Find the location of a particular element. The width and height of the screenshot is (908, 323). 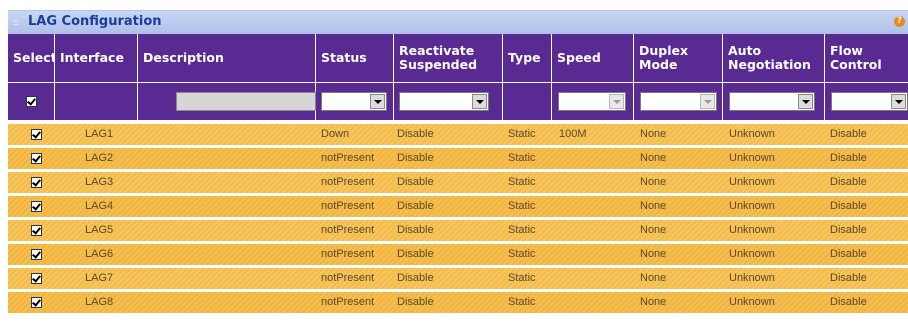

filter-autoneg-cell is located at coordinates (774, 101).